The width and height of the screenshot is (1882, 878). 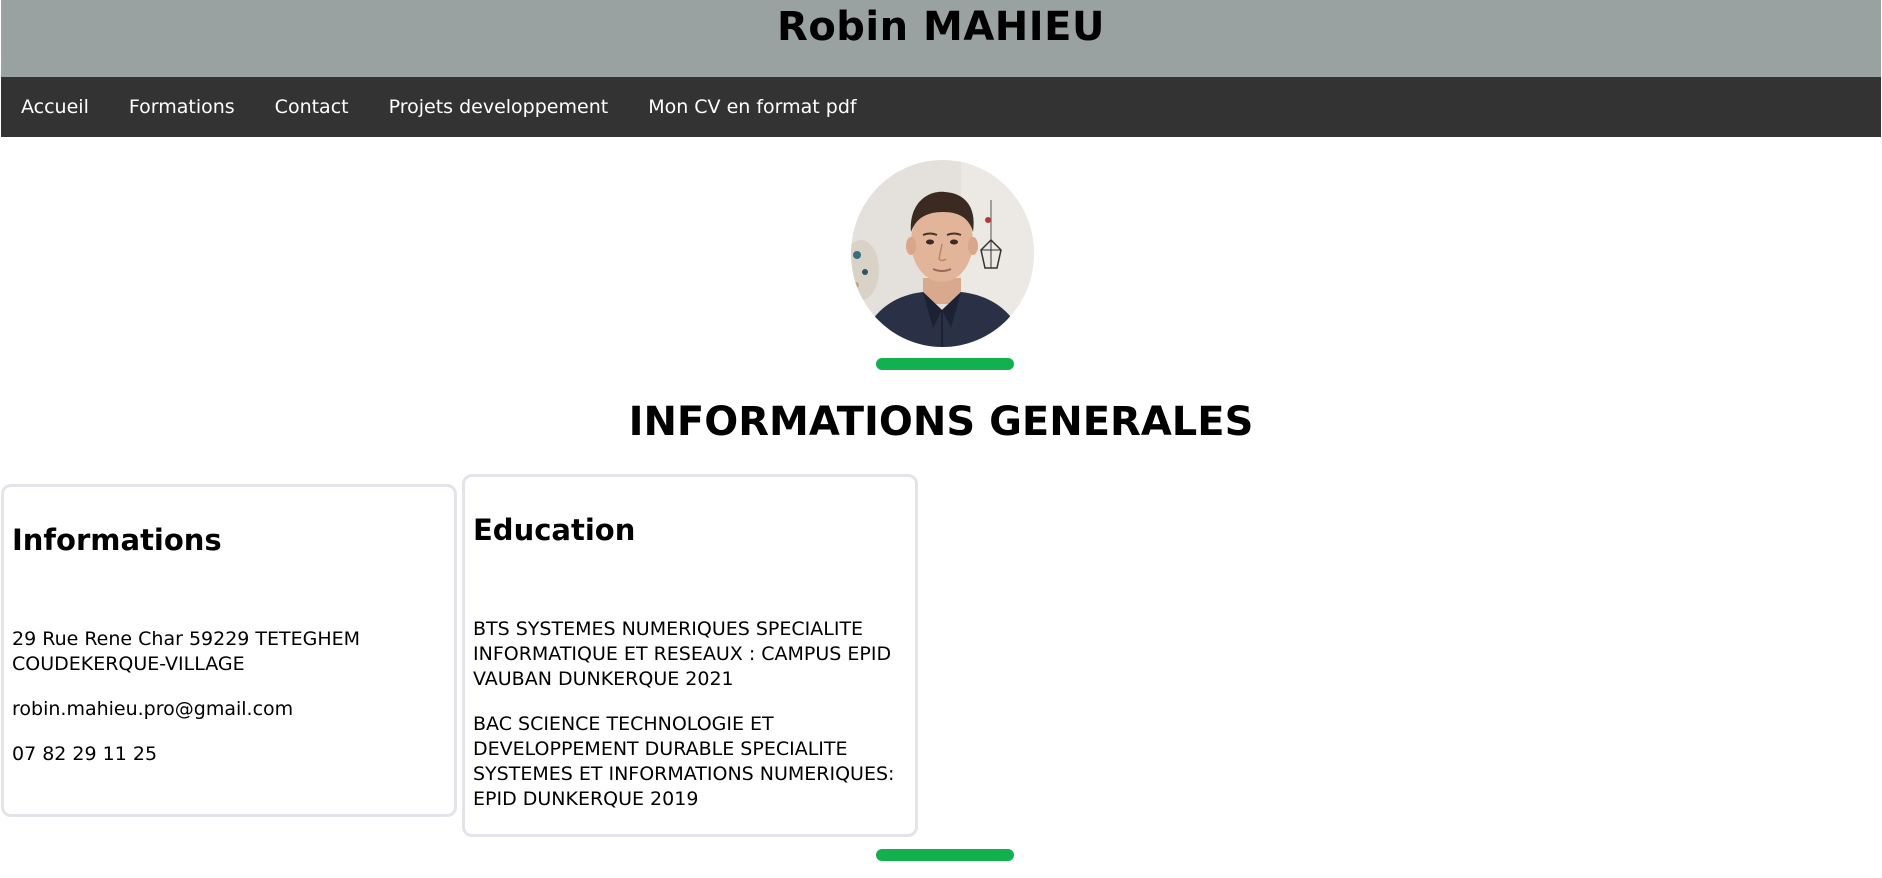 What do you see at coordinates (752, 107) in the screenshot?
I see `nav-link-cv-pdf: Mon CV en format pdf` at bounding box center [752, 107].